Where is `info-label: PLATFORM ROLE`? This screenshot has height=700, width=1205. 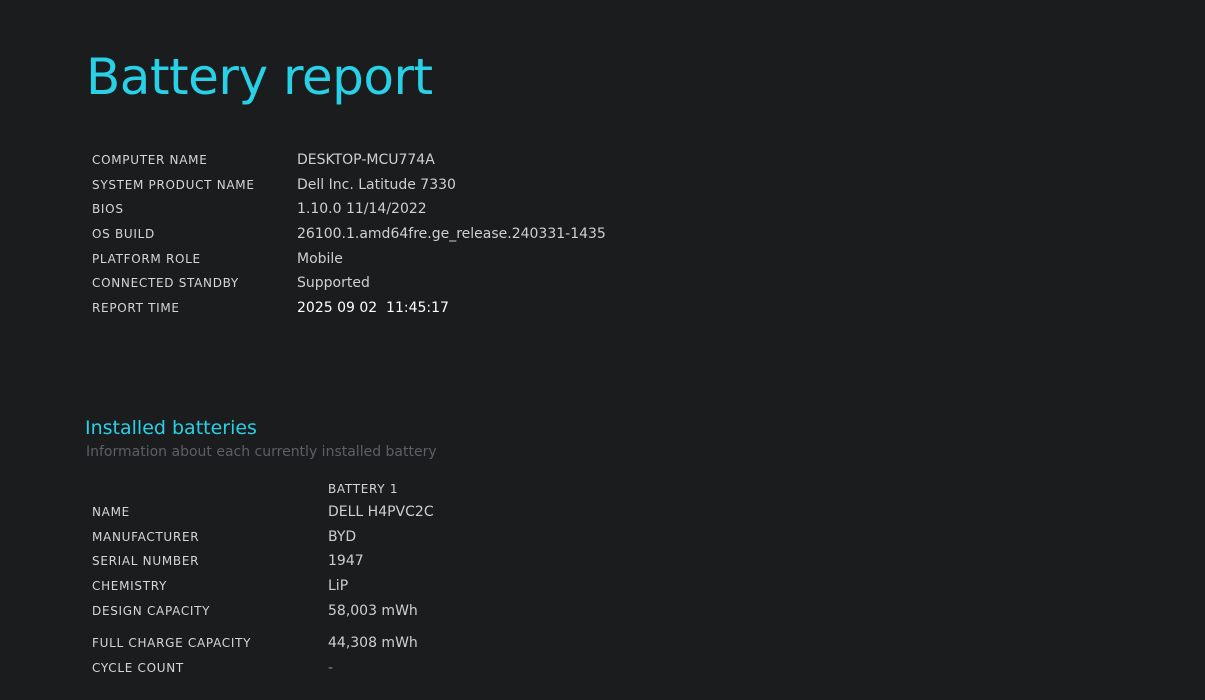 info-label: PLATFORM ROLE is located at coordinates (146, 258).